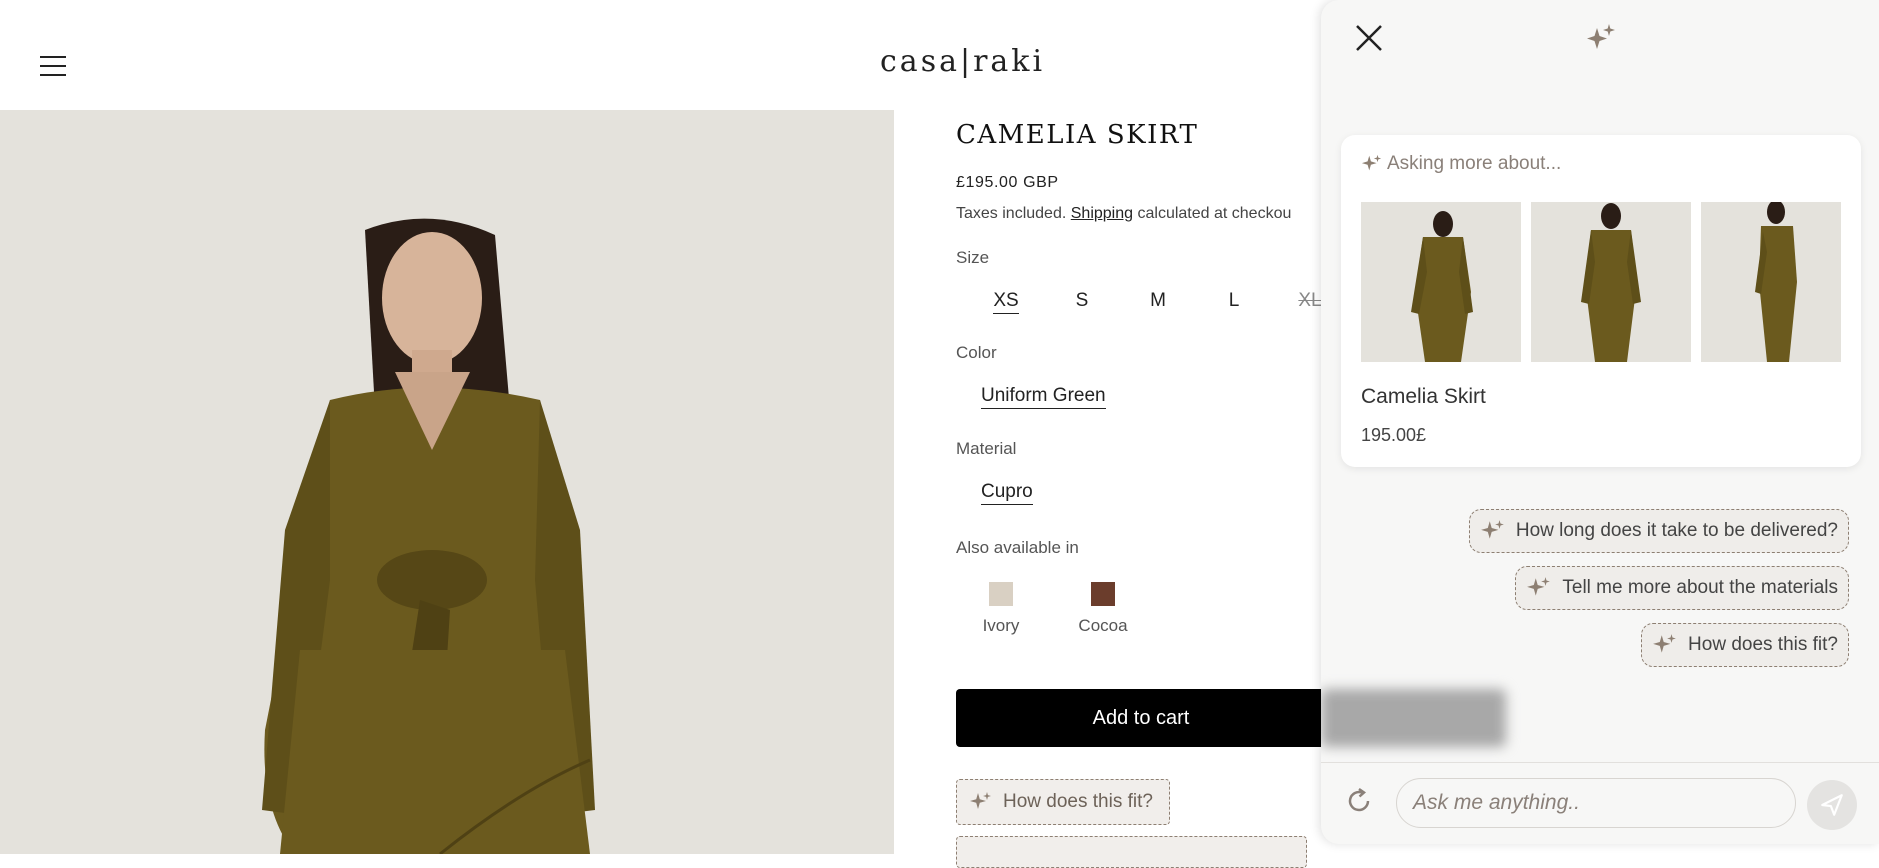 The width and height of the screenshot is (1879, 868). I want to click on also-available-label: Also available in, so click(1017, 547).